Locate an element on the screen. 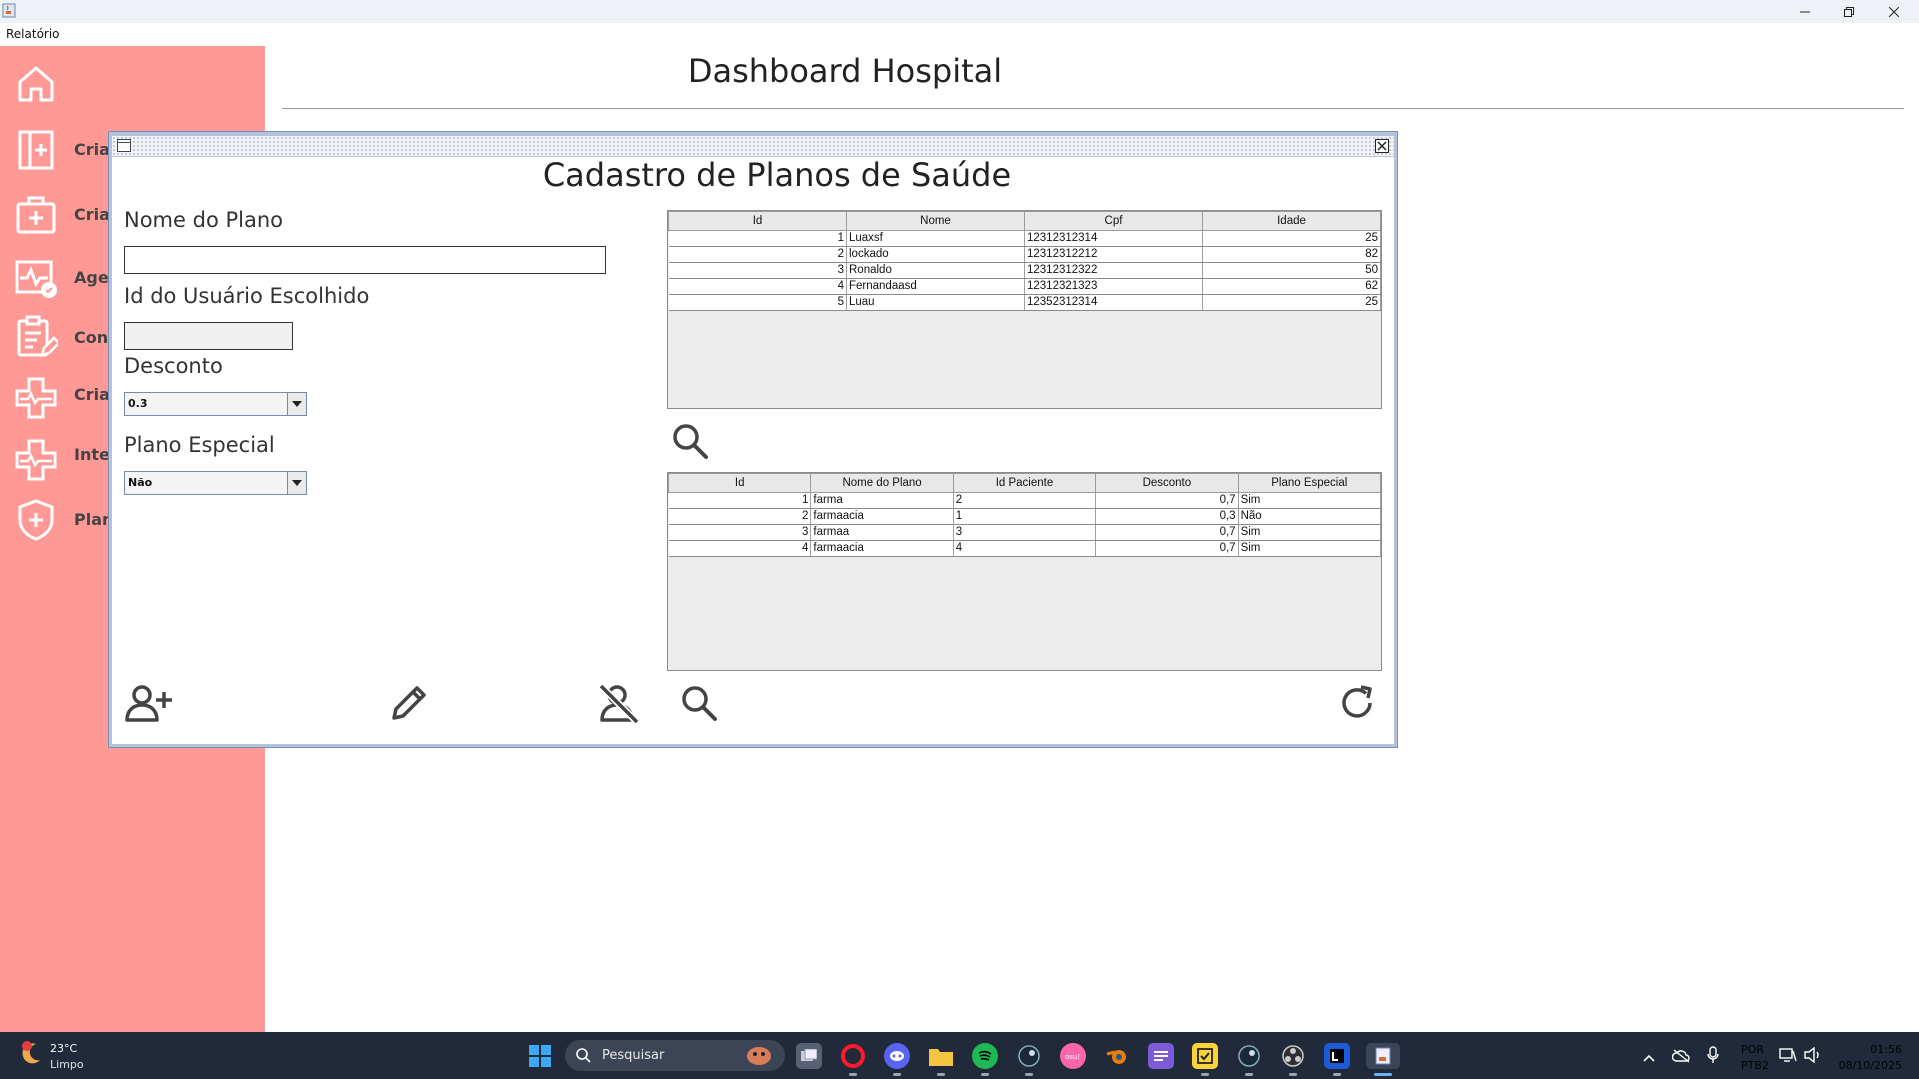 This screenshot has width=1919, height=1079. heart-monitor-icon is located at coordinates (36, 278).